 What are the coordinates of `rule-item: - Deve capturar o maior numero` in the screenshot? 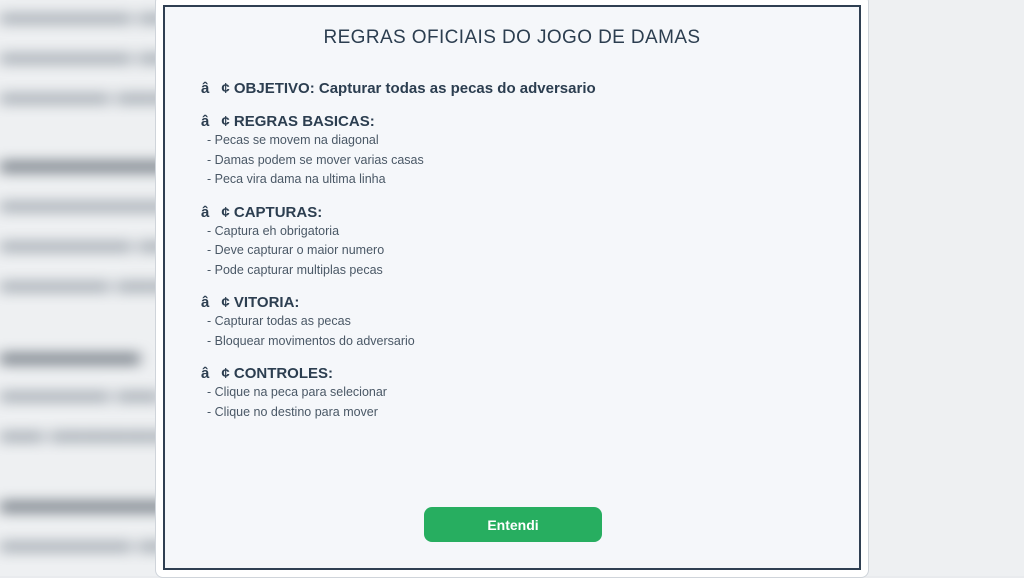 It's located at (296, 250).